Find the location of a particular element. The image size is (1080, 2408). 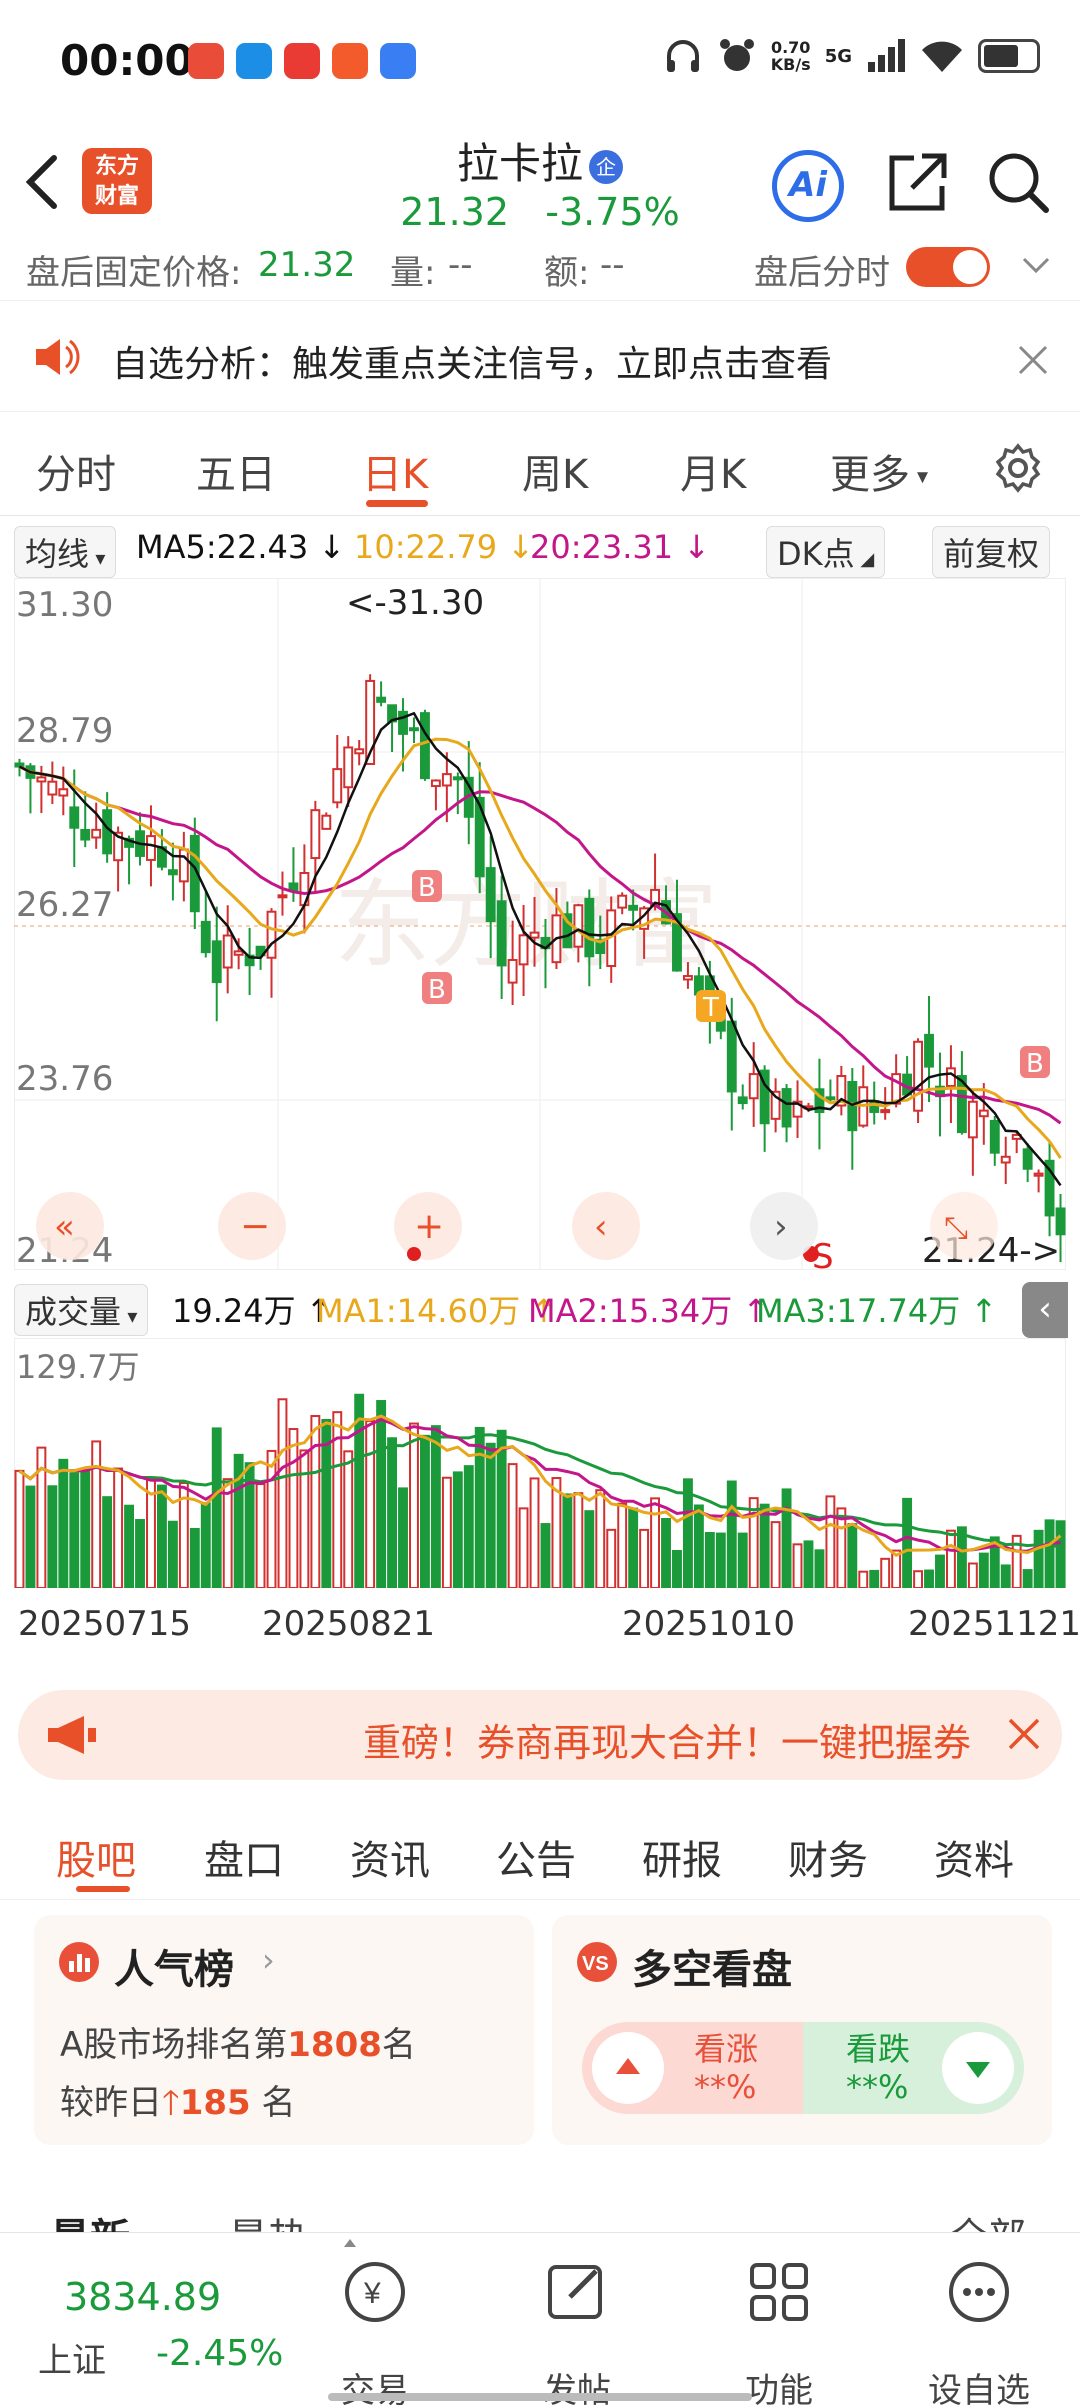

tab-weekly-k: 周K is located at coordinates (555, 471).